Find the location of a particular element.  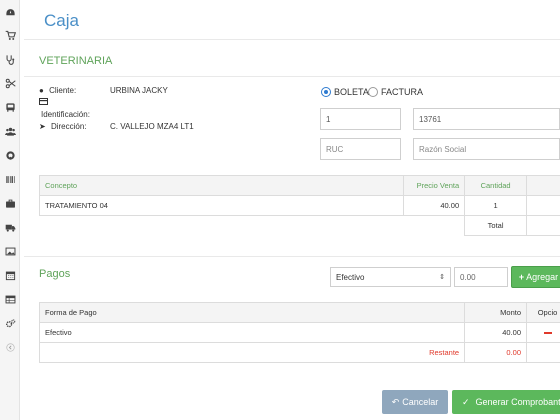

table-header-row: Concepto Precio Venta Cantidad is located at coordinates (299, 185).